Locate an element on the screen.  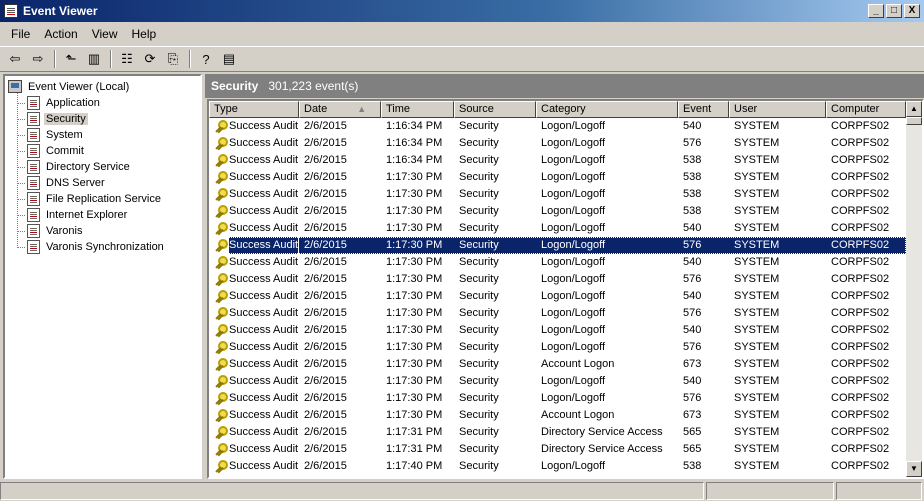
column-header-user: User is located at coordinates (777, 109).